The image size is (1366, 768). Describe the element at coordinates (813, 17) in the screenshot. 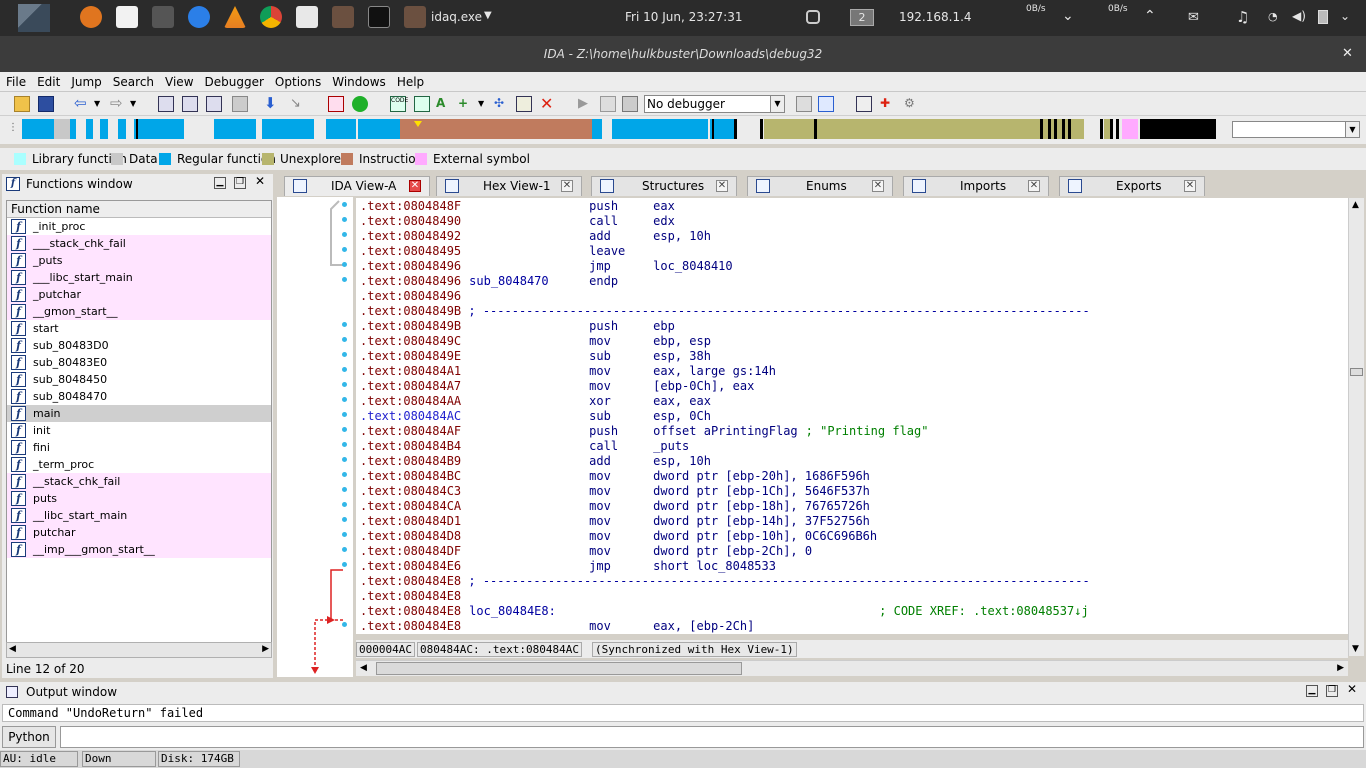

I see `screenshot-icon` at that location.